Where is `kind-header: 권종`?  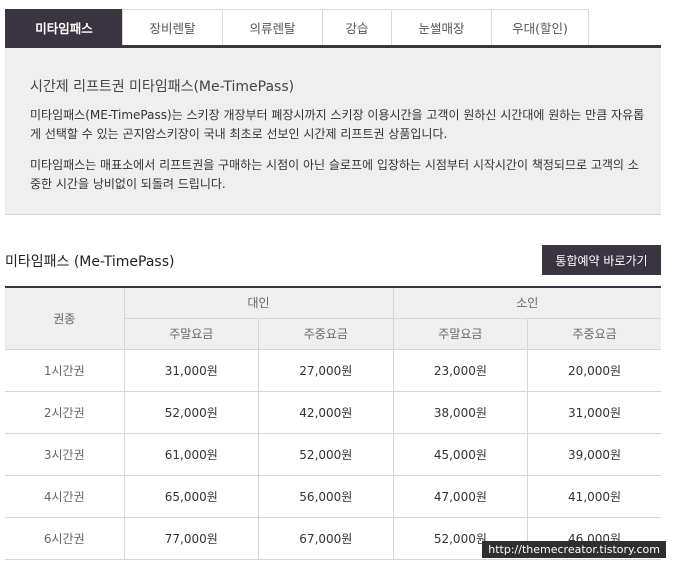
kind-header: 권종 is located at coordinates (65, 318).